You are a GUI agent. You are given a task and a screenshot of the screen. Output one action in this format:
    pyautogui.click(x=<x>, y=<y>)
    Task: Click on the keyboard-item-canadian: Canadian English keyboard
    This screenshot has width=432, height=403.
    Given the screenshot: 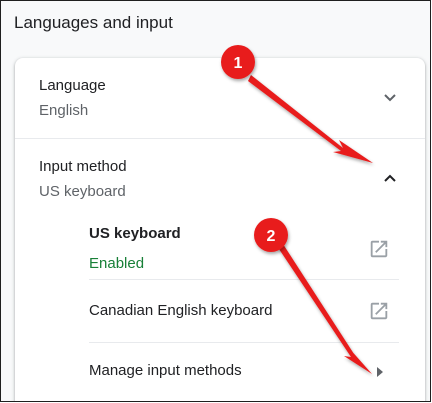 What is the action you would take?
    pyautogui.click(x=220, y=311)
    